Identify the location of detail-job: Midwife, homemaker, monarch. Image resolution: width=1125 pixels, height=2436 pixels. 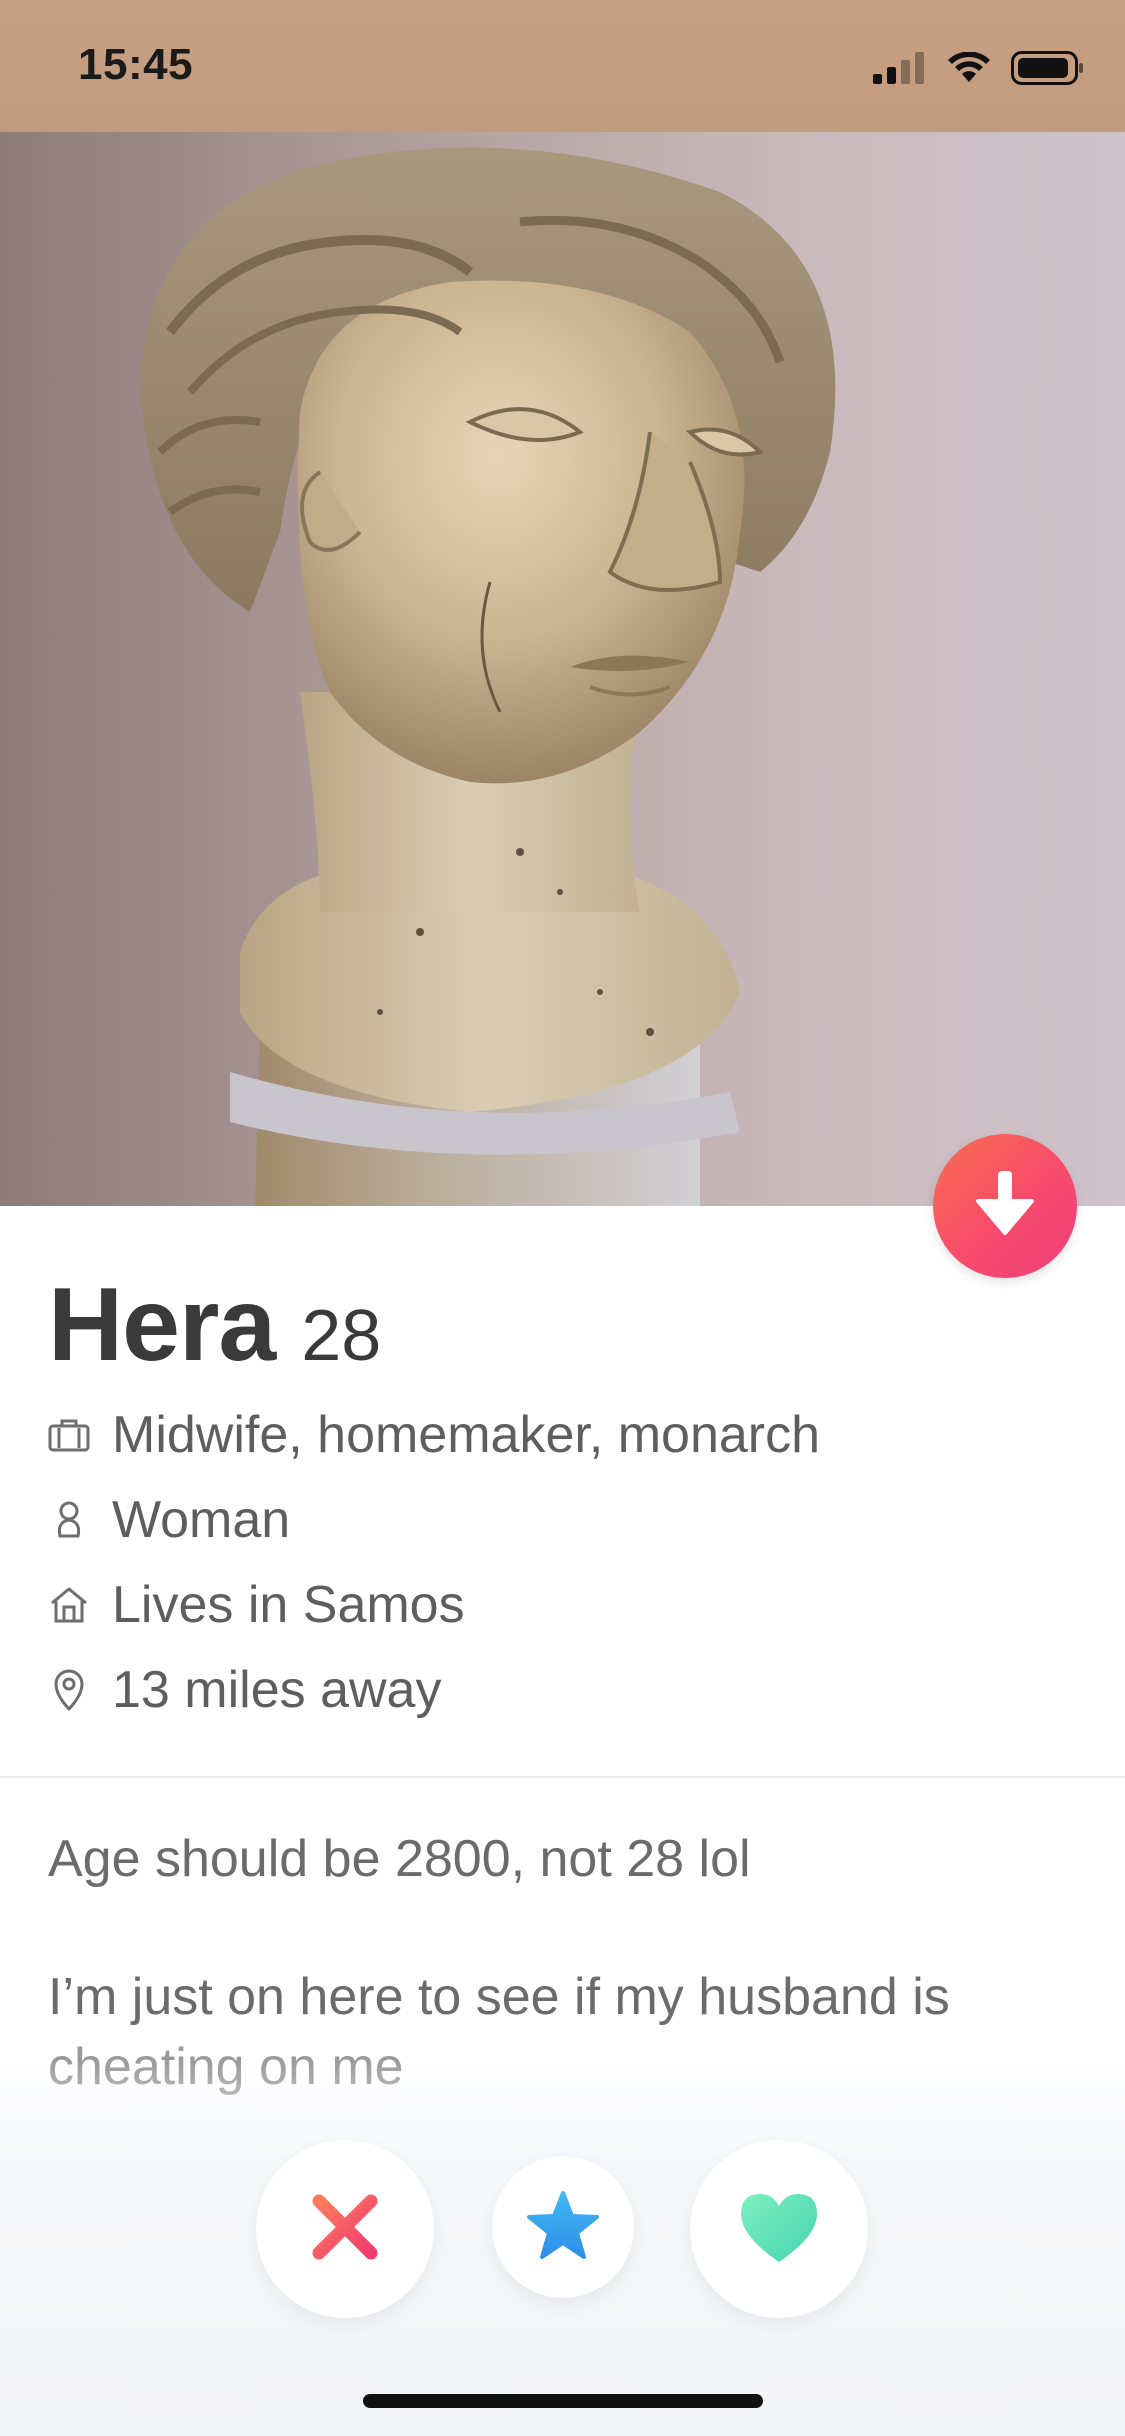
(434, 1435).